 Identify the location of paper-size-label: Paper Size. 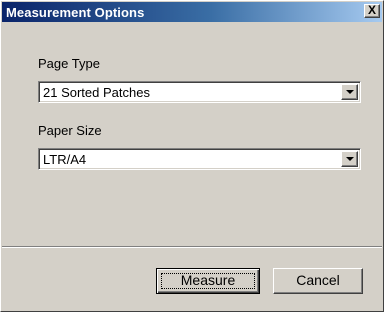
(70, 130).